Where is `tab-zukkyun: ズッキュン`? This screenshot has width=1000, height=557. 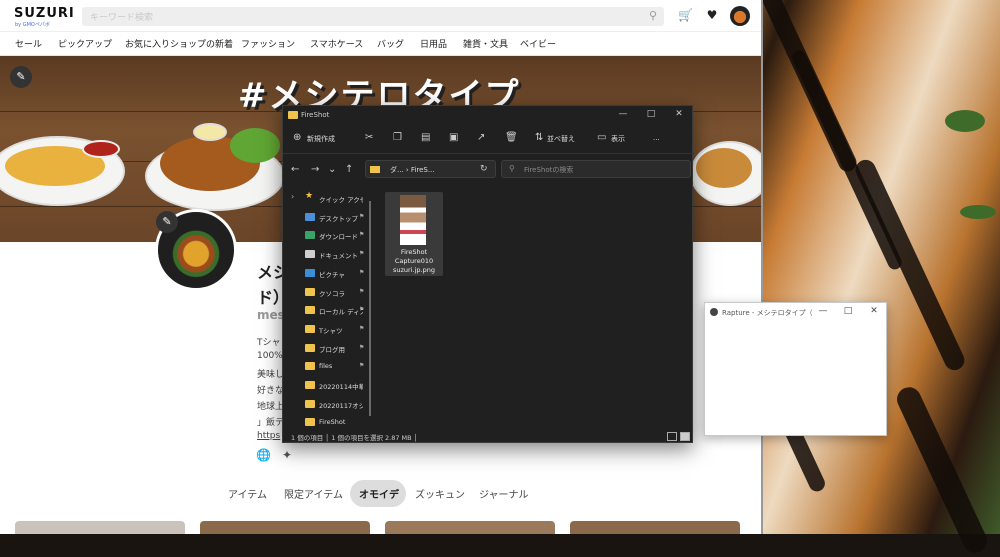
tab-zukkyun: ズッキュン is located at coordinates (440, 493).